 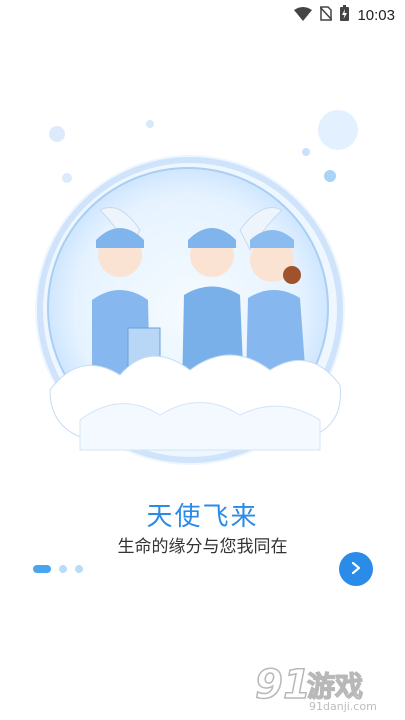 I want to click on page-subtitle: 生命的缘分与您我同在, so click(x=202, y=547).